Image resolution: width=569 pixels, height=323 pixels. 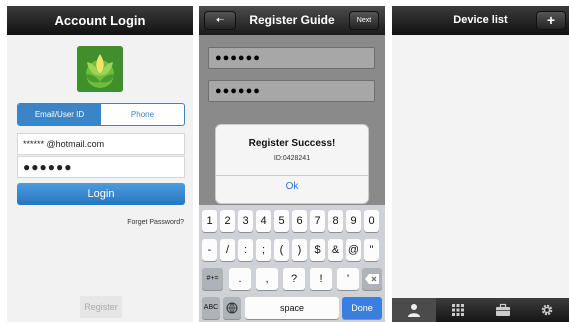 I want to click on key-0: 0, so click(x=371, y=221).